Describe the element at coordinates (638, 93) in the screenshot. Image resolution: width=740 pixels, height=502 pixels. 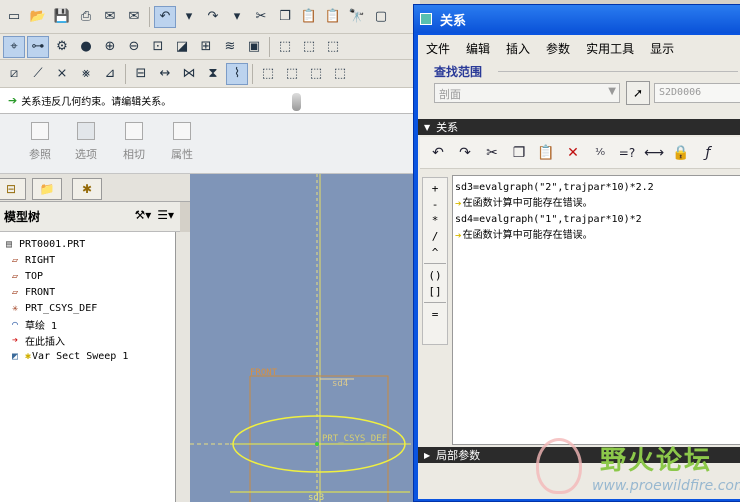
I see `select-cursor-icon: ➚` at that location.